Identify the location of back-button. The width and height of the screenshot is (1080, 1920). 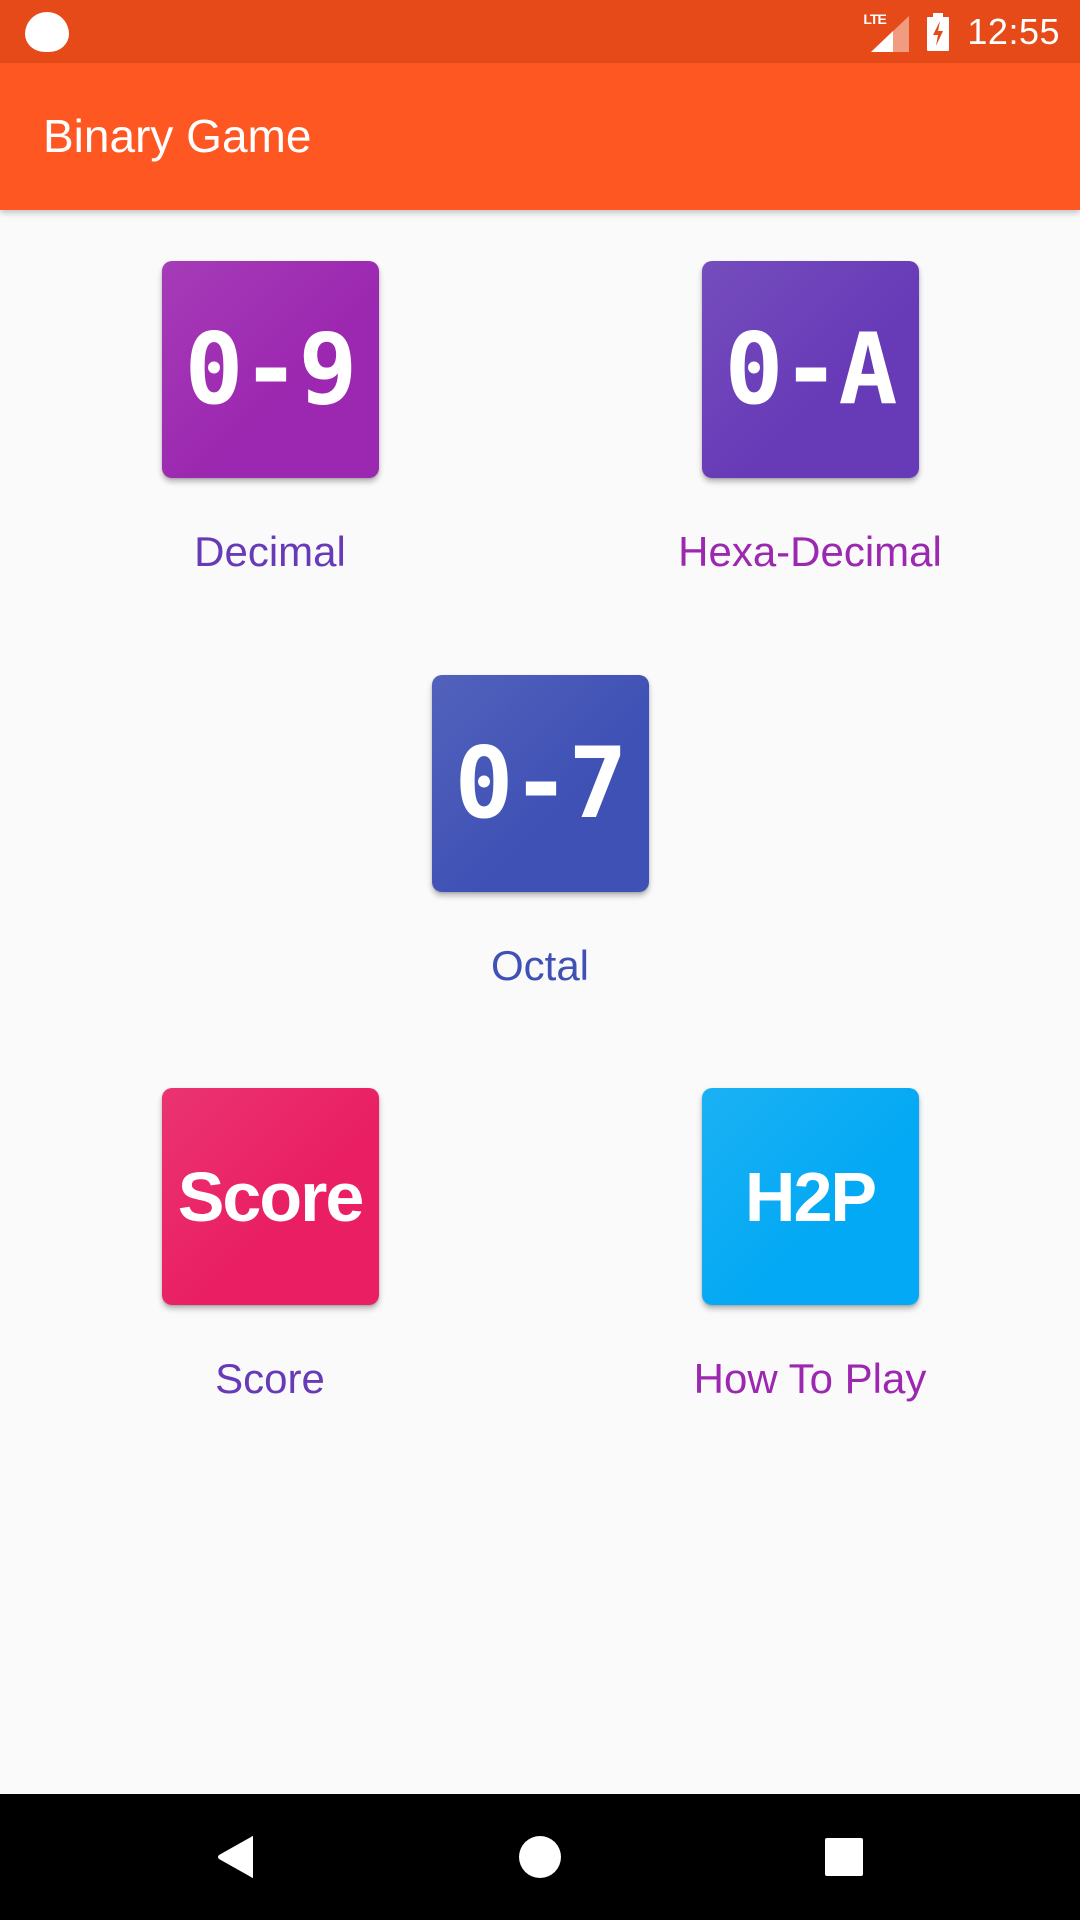
(236, 1857).